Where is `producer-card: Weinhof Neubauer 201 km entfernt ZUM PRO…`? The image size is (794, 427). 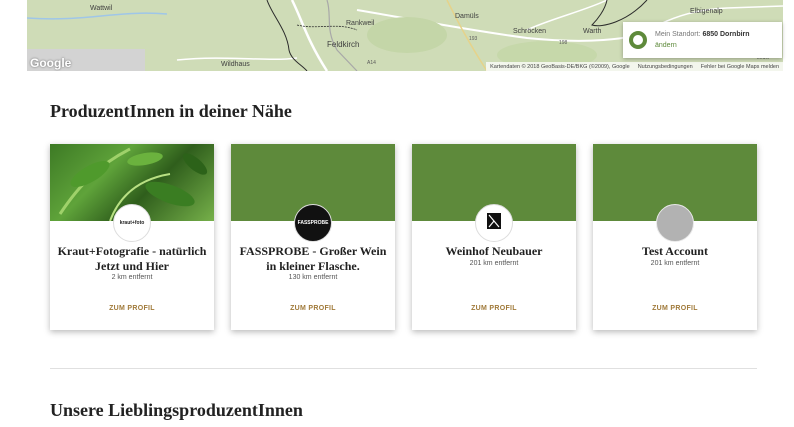 producer-card: Weinhof Neubauer 201 km entfernt ZUM PRO… is located at coordinates (494, 237).